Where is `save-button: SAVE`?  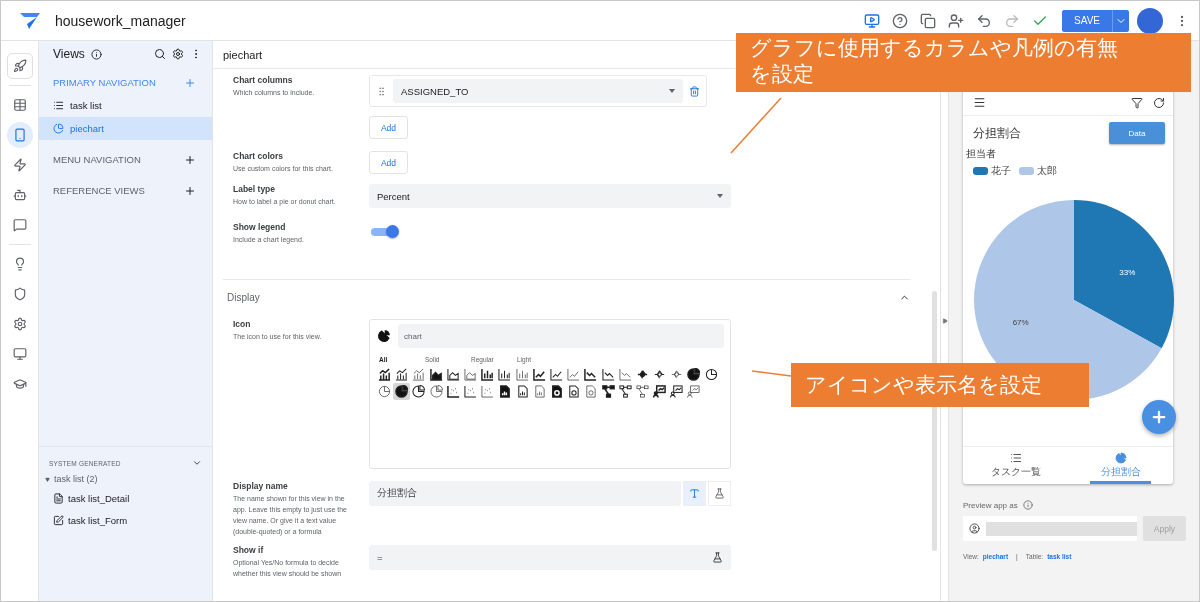 save-button: SAVE is located at coordinates (1087, 20).